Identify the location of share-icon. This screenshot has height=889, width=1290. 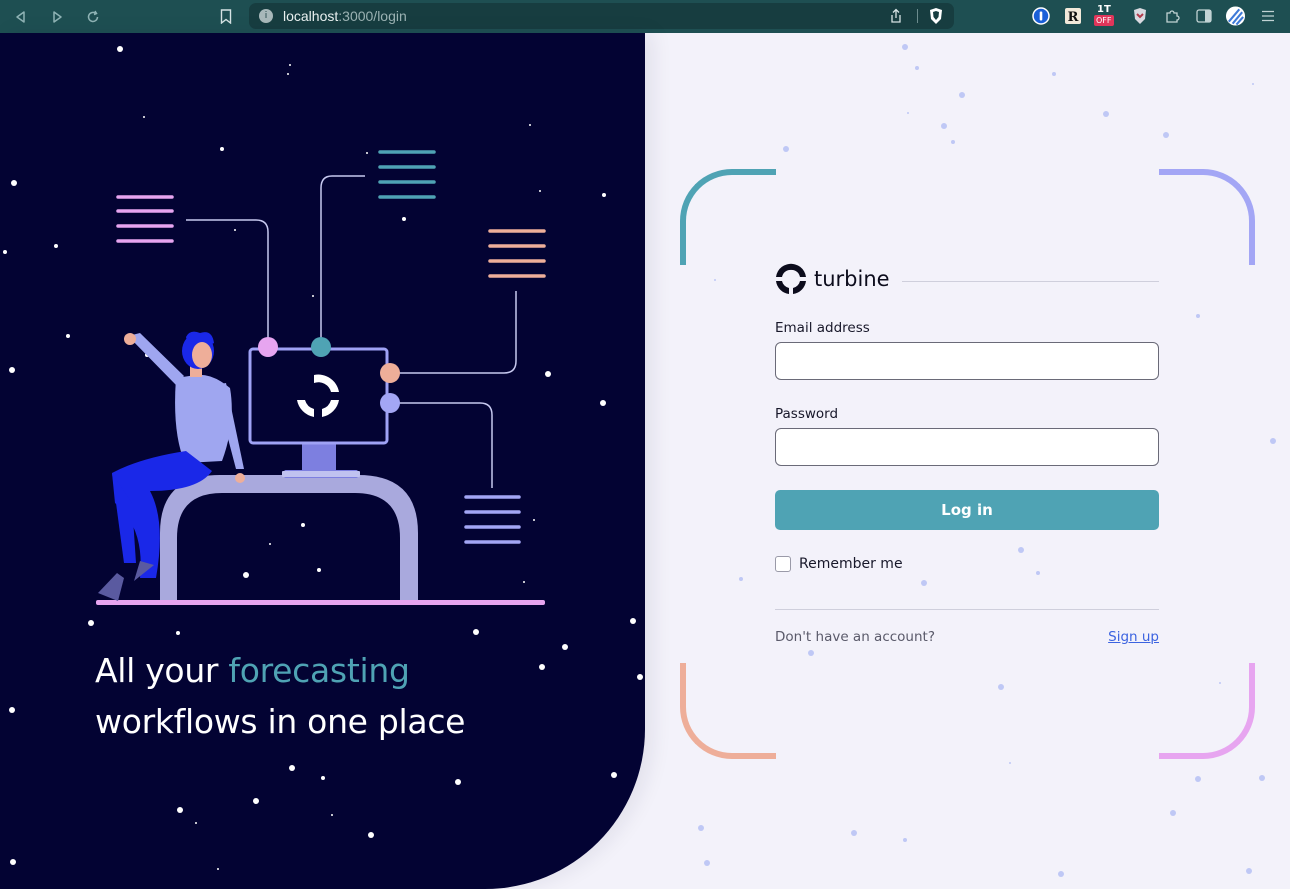
(896, 16).